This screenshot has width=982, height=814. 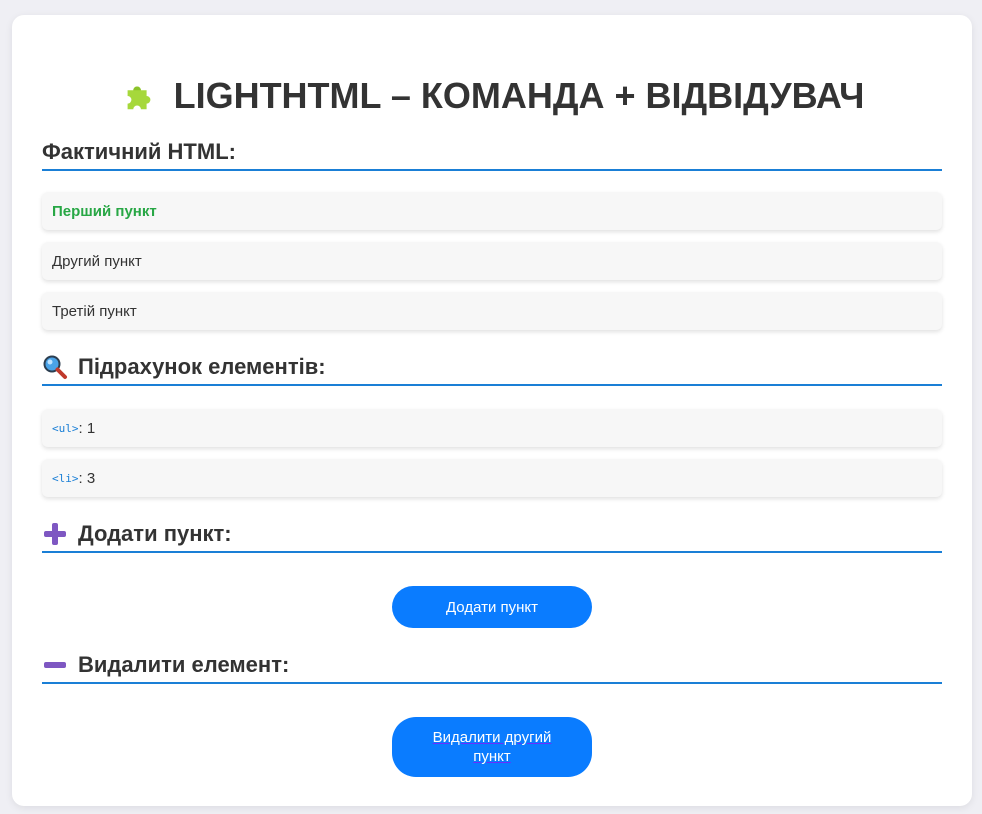 I want to click on add-item-button: Додати пункт, so click(x=492, y=607).